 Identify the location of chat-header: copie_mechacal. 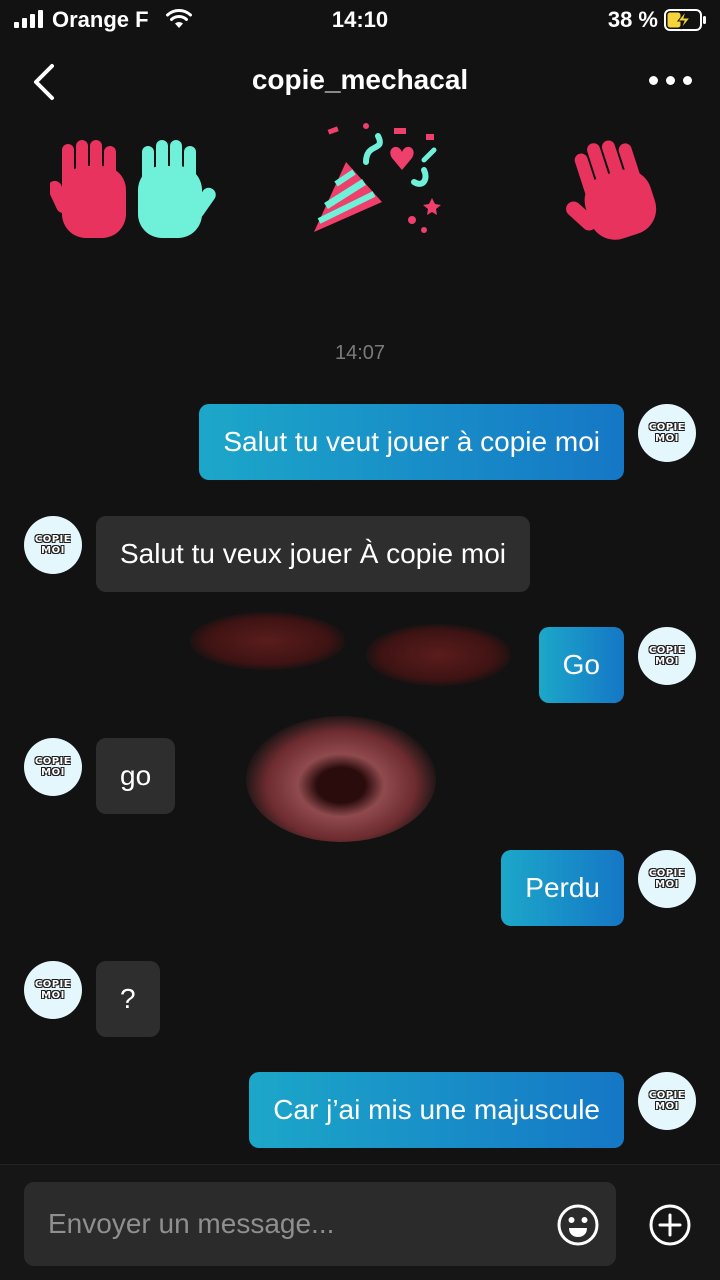
(360, 80).